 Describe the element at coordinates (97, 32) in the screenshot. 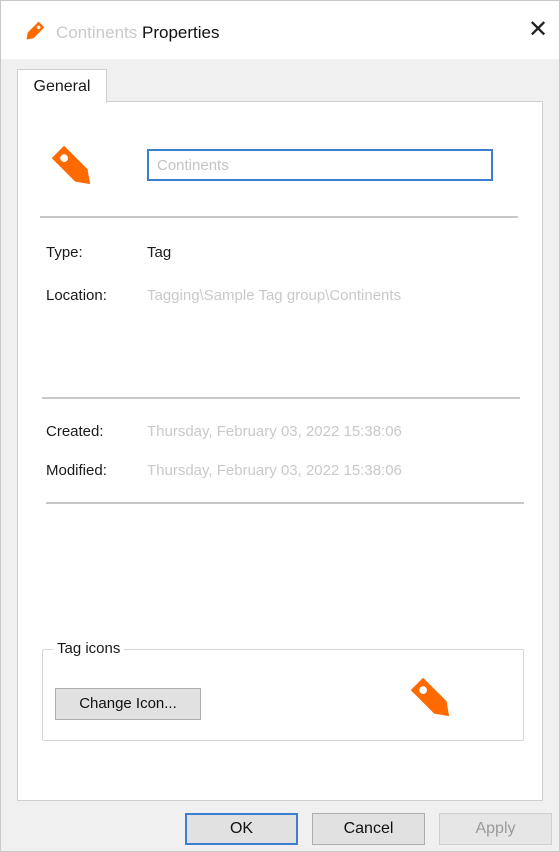

I see `window-title-name: Continents` at that location.